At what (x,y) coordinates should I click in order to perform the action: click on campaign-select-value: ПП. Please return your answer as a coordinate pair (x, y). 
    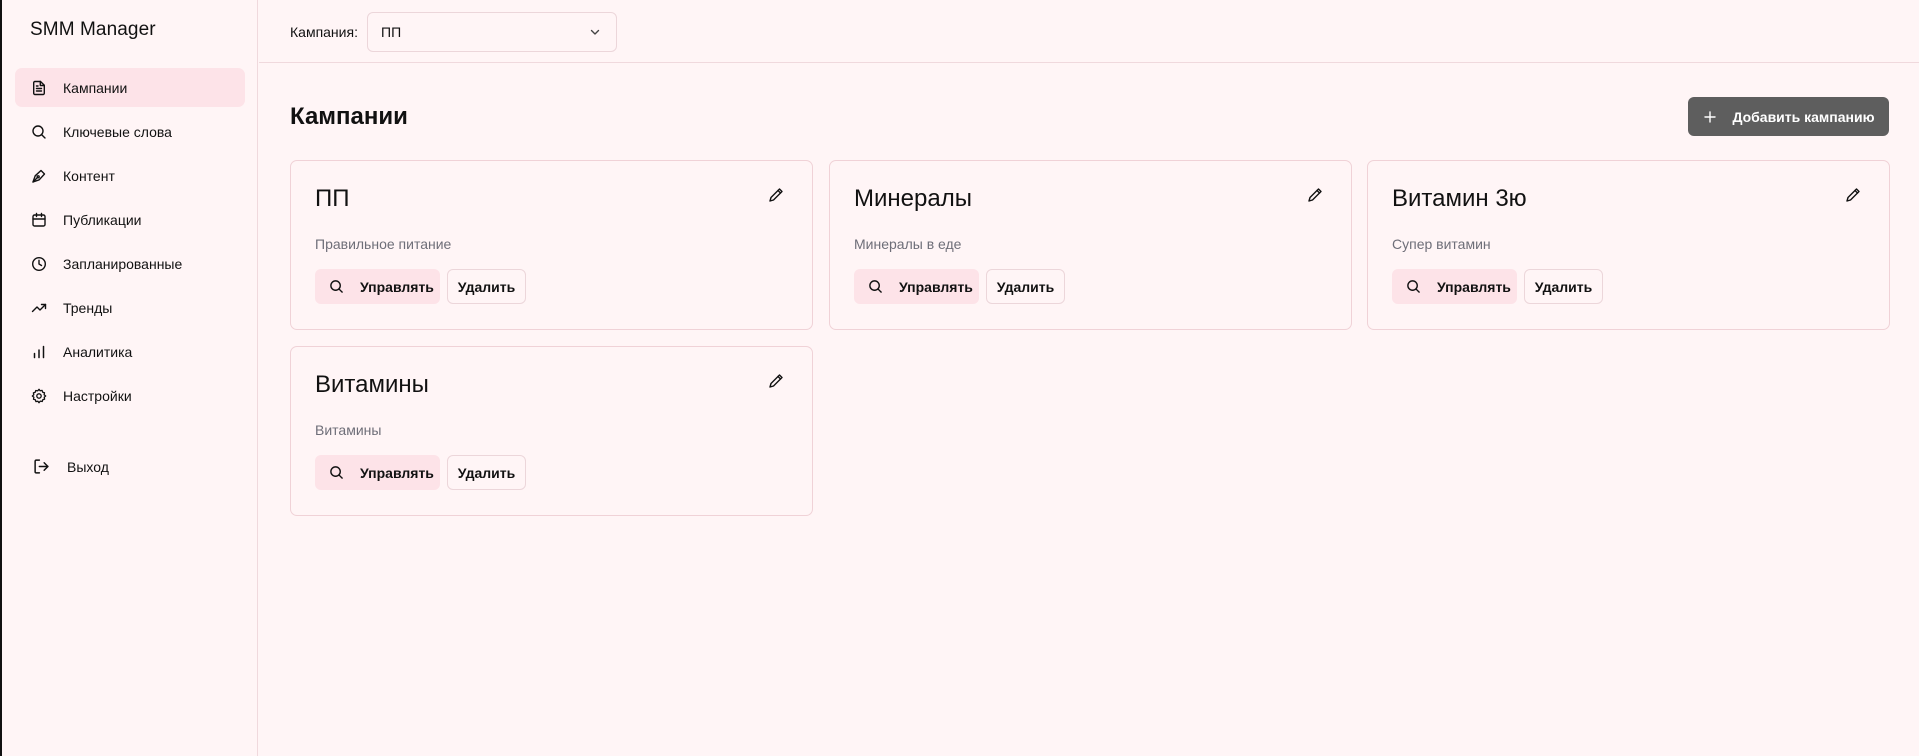
    Looking at the image, I should click on (391, 32).